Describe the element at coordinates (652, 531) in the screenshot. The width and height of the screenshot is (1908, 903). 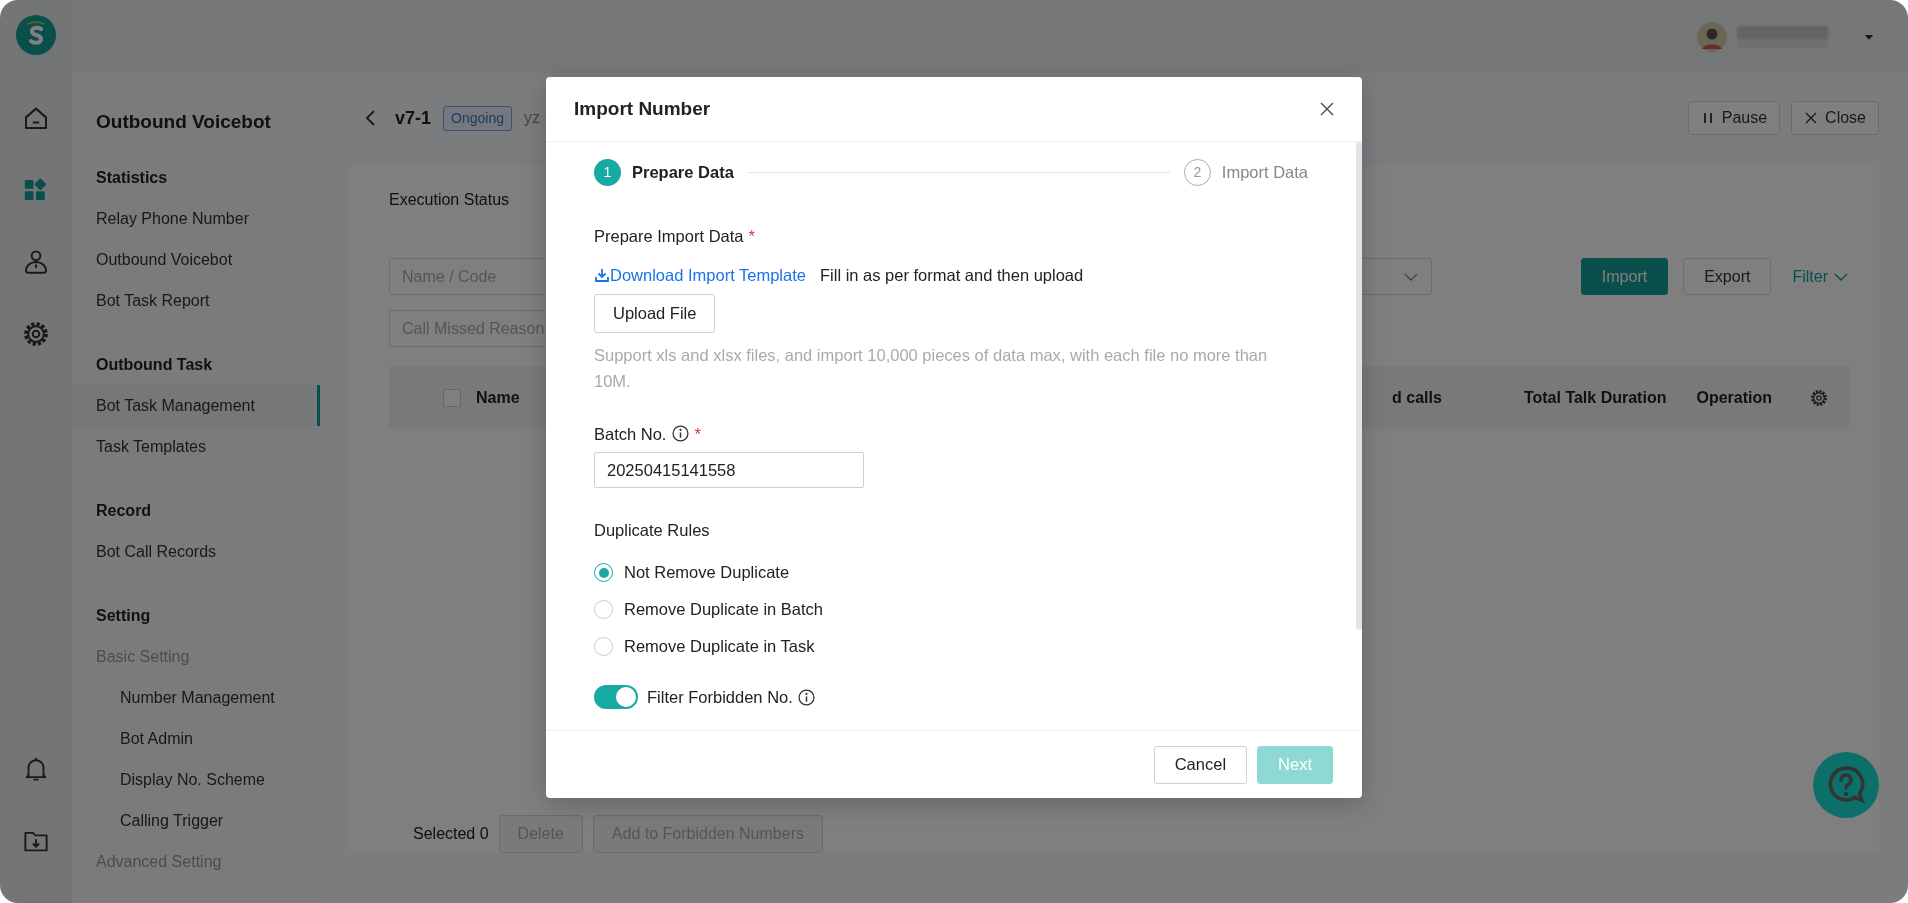
I see `field-label: Duplicate Rules` at that location.